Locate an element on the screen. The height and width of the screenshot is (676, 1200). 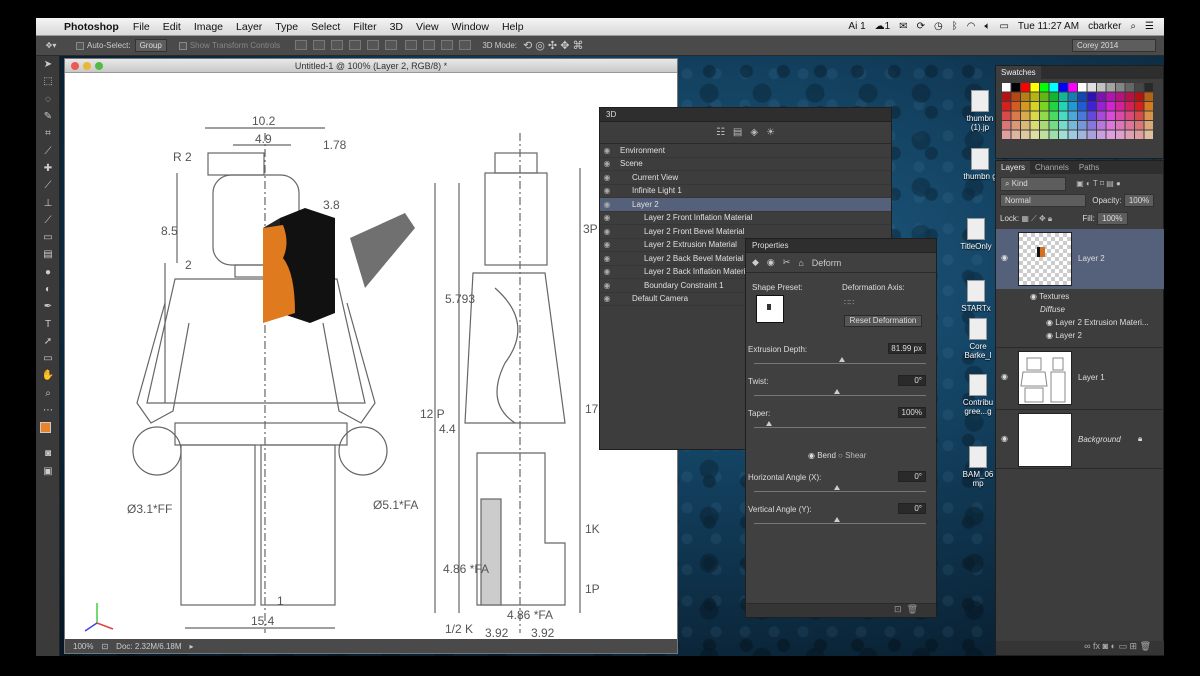
scene-tree-row: ◉ Scene is located at coordinates (745, 164).